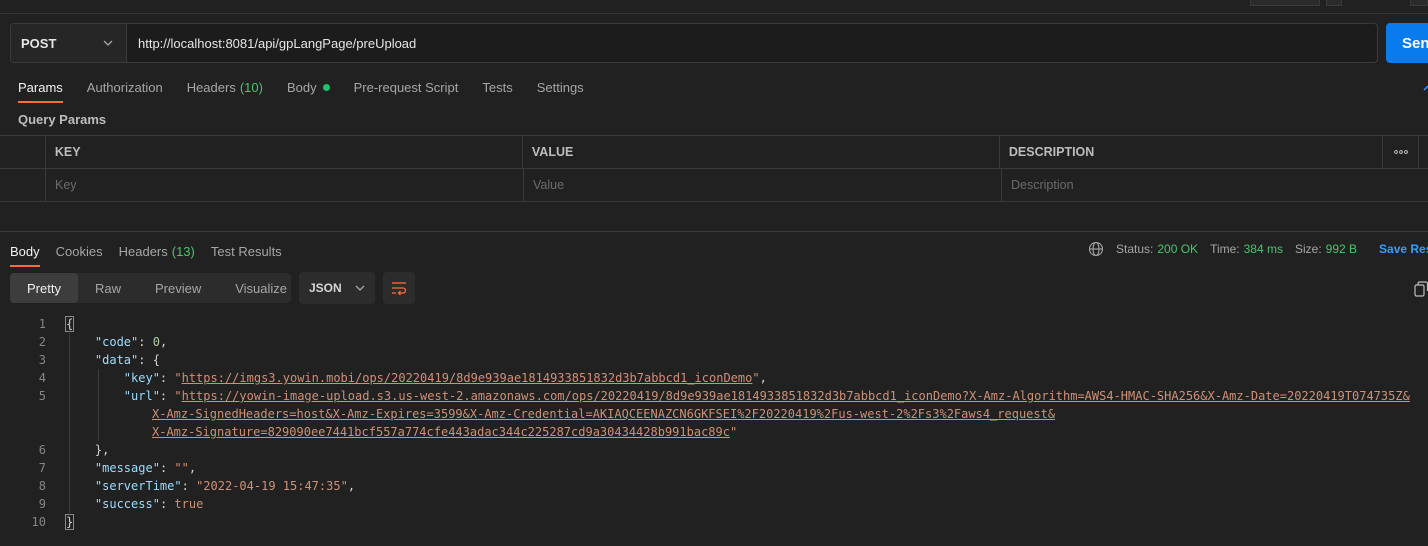 The height and width of the screenshot is (546, 1428). I want to click on line-number: 3, so click(42, 360).